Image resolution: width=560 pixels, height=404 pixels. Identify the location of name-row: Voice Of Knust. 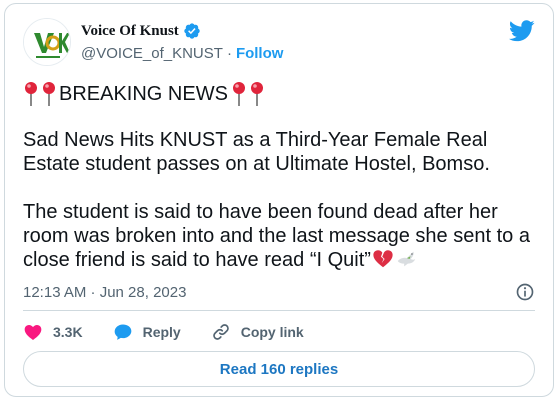
(141, 31).